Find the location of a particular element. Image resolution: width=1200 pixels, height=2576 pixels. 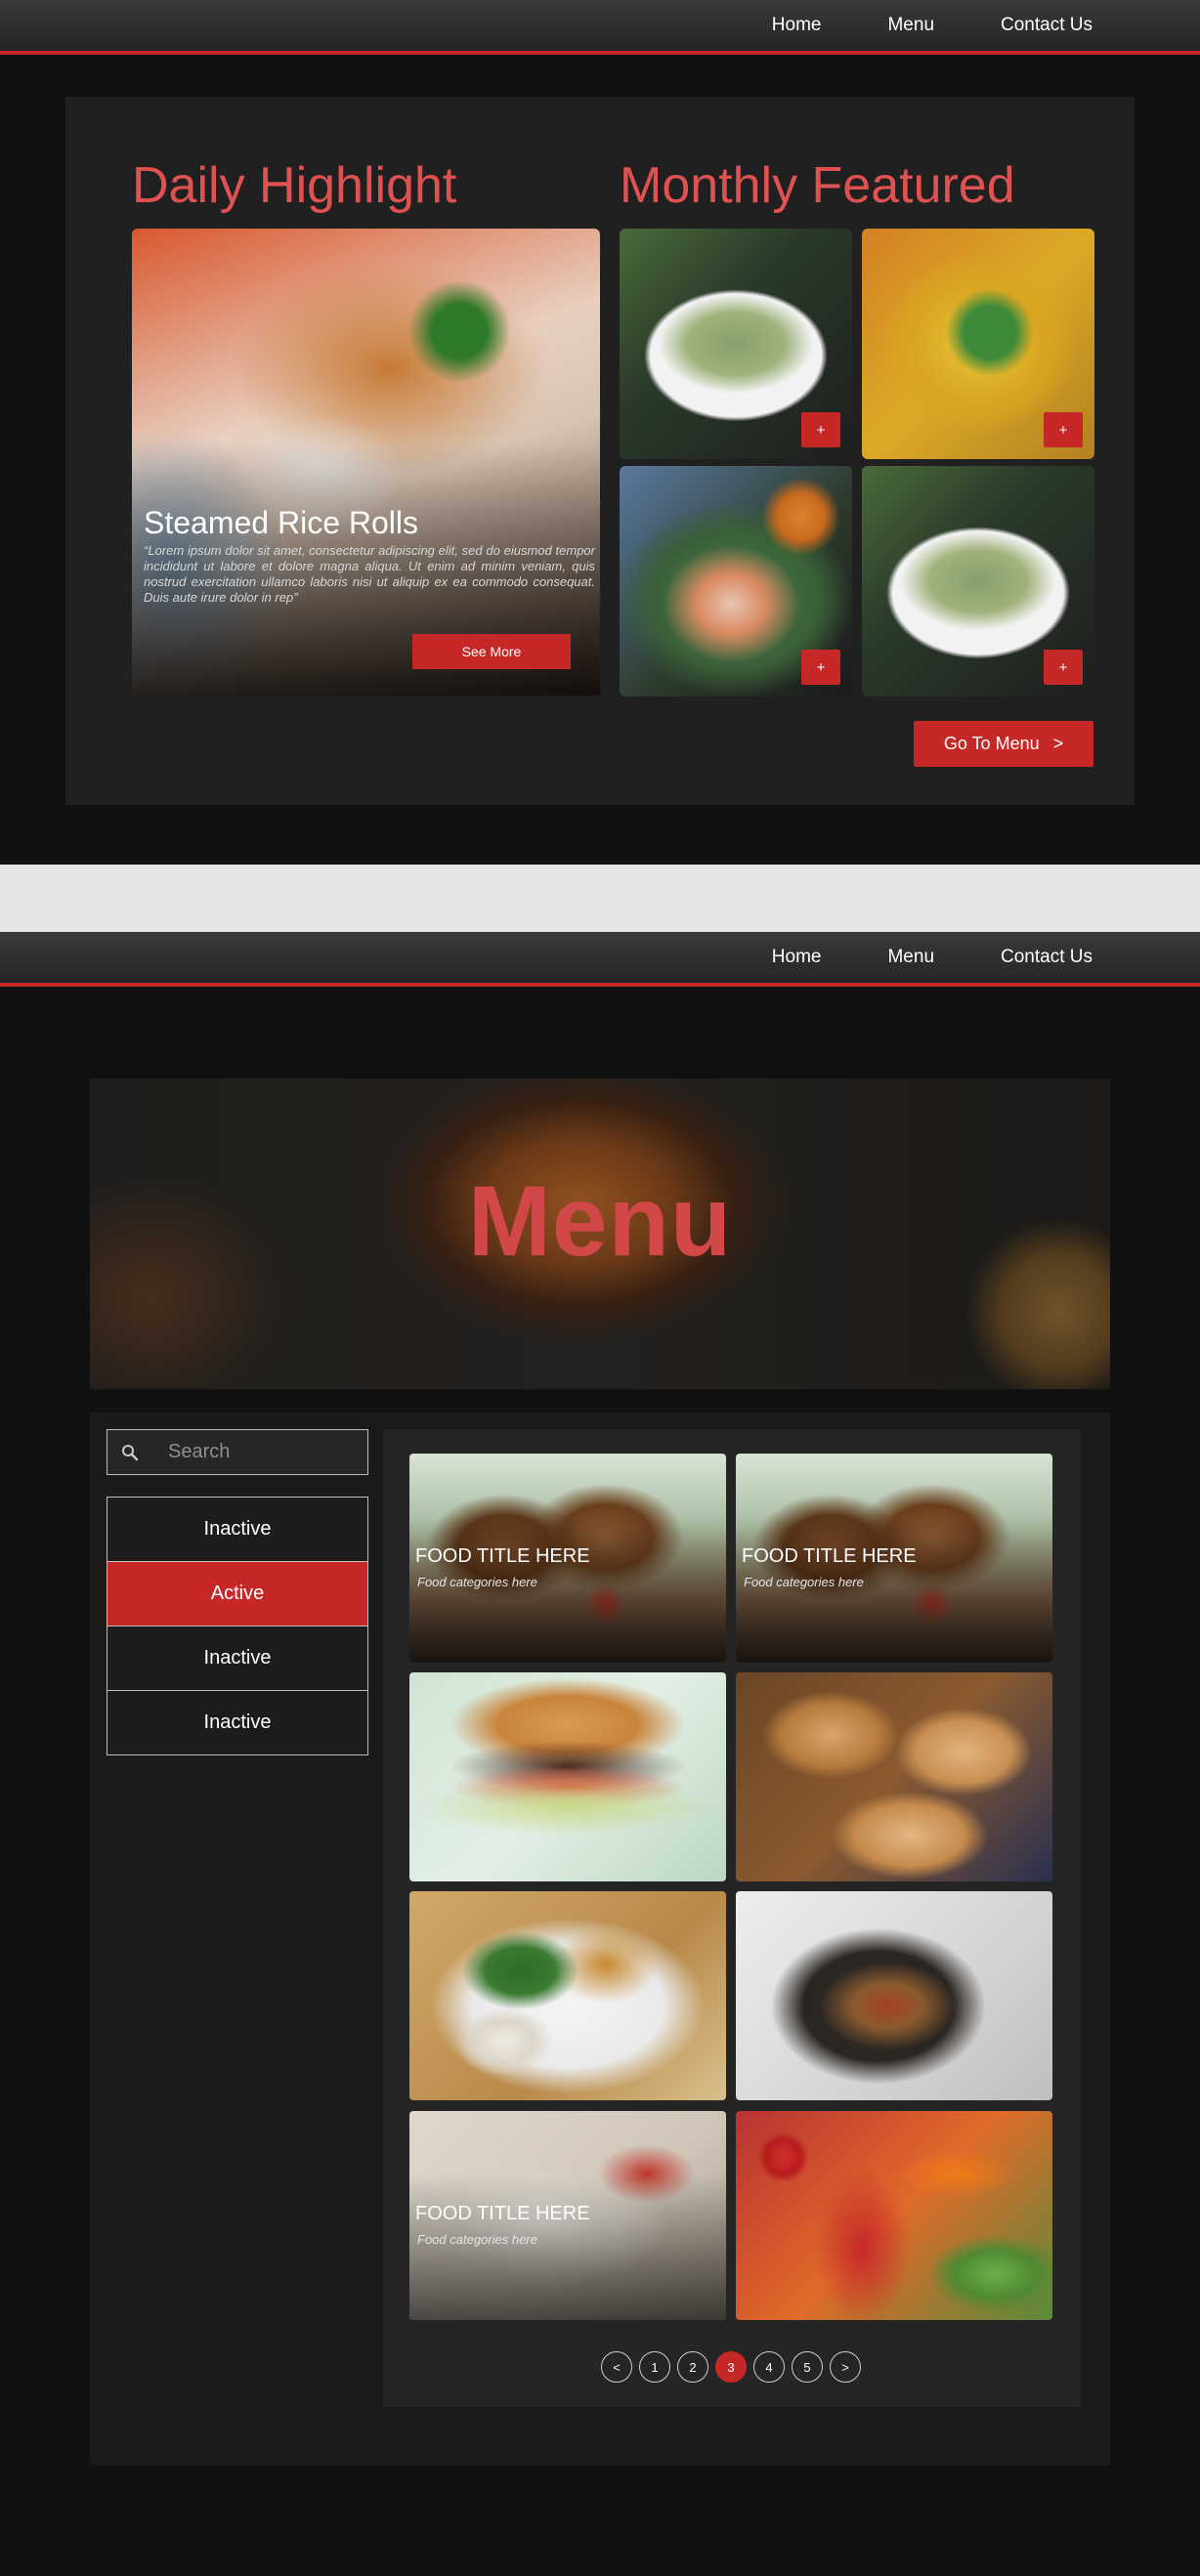

pagination-current-page: 3 is located at coordinates (731, 2367).